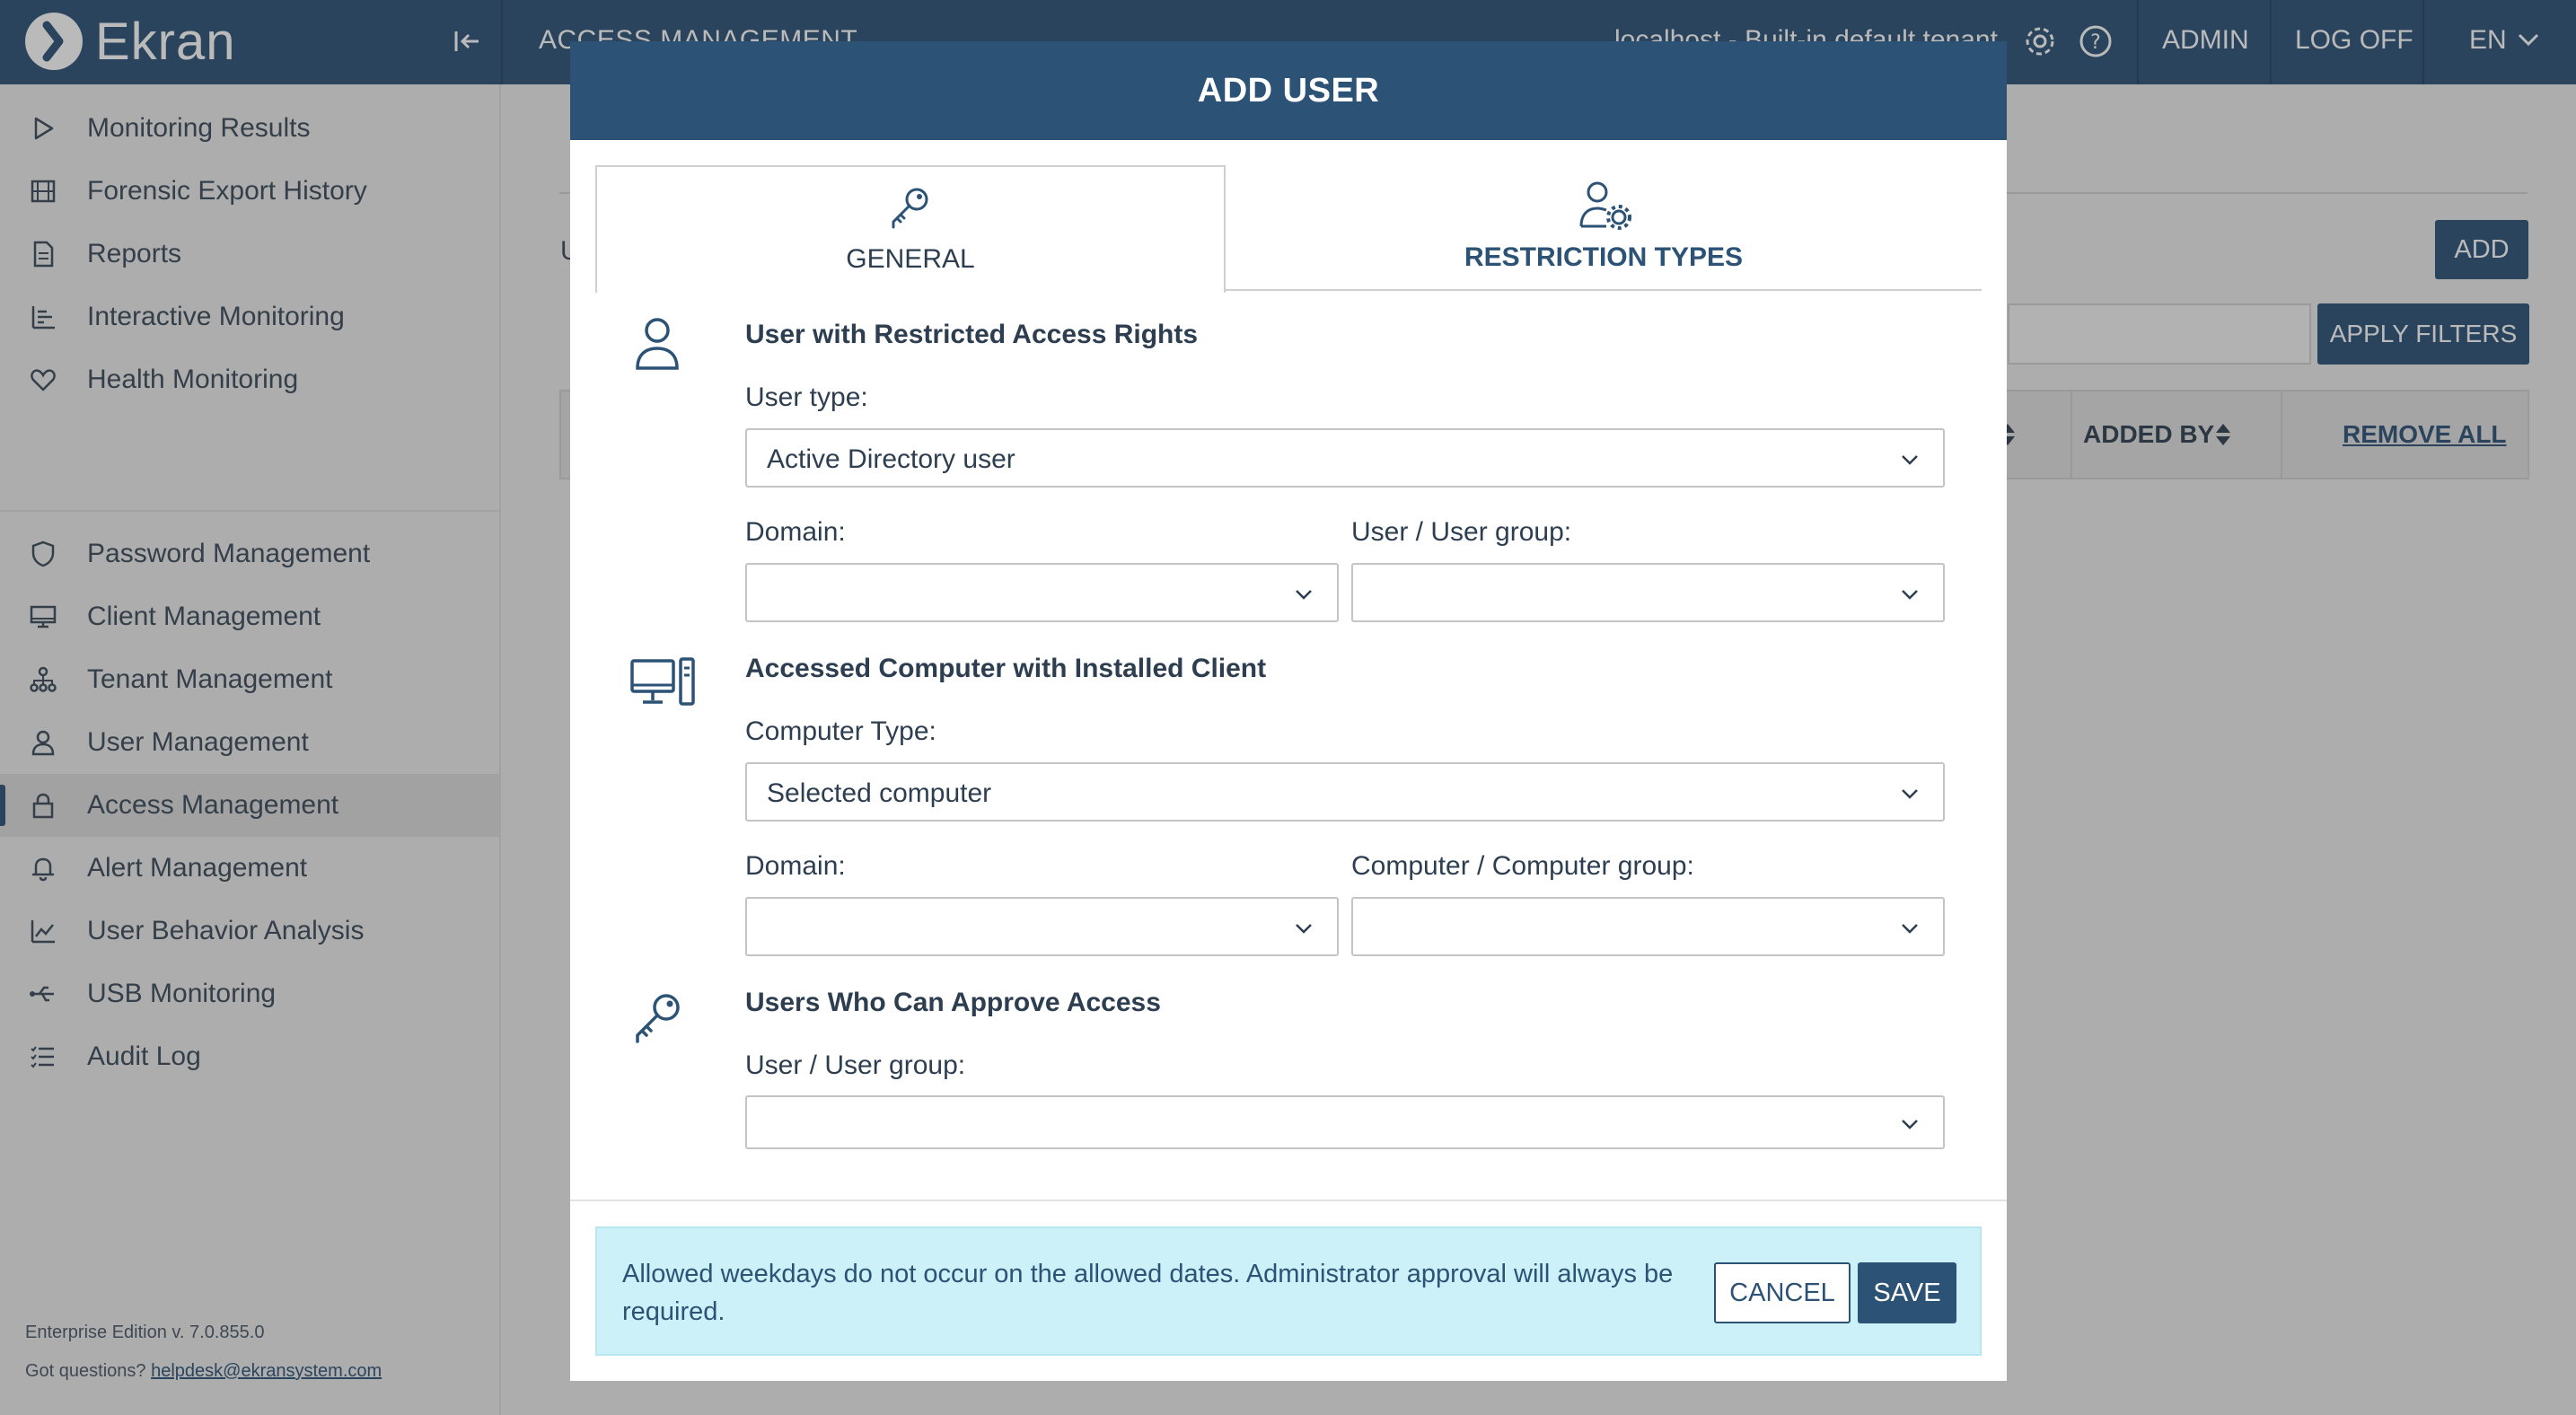 This screenshot has width=2576, height=1415. Describe the element at coordinates (1522, 866) in the screenshot. I see `computer-group-label: Computer / Computer group:` at that location.